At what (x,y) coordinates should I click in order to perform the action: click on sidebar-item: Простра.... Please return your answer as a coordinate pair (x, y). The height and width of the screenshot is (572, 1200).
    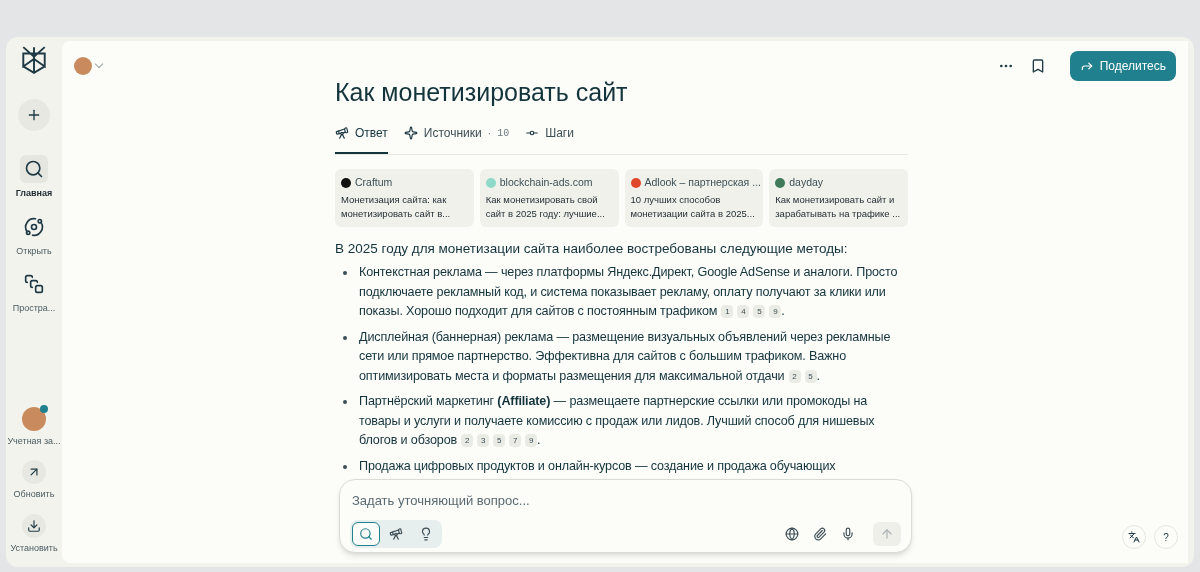
    Looking at the image, I should click on (34, 293).